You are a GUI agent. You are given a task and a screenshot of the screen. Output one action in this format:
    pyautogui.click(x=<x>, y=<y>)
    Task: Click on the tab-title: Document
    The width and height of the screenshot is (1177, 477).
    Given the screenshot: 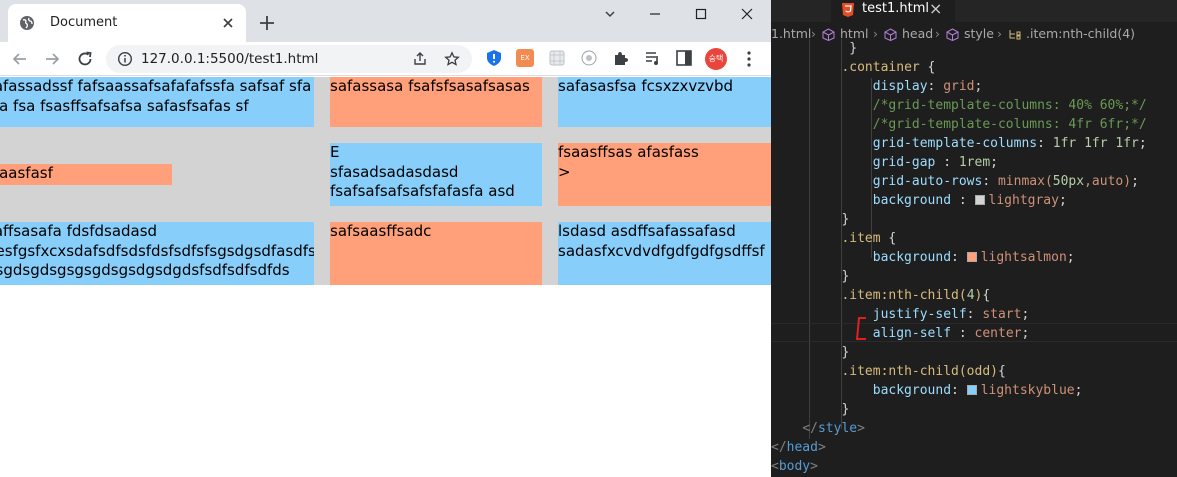 What is the action you would take?
    pyautogui.click(x=84, y=22)
    